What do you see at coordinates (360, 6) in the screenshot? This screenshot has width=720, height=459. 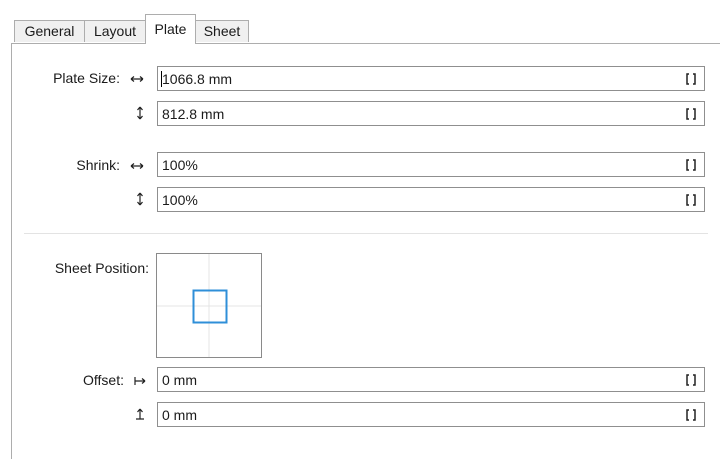 I see `window-top-strip` at bounding box center [360, 6].